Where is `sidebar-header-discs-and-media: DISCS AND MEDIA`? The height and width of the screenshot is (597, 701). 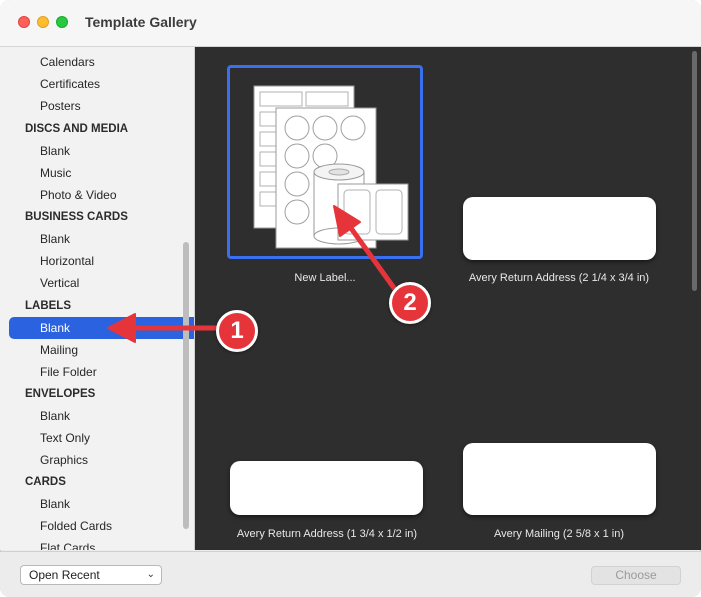 sidebar-header-discs-and-media: DISCS AND MEDIA is located at coordinates (77, 129).